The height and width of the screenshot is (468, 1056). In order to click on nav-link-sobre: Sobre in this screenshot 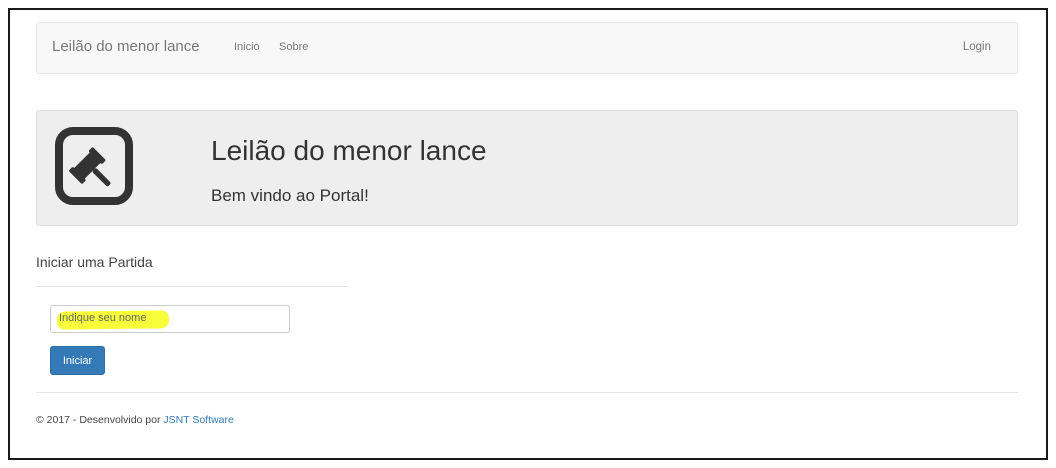, I will do `click(293, 47)`.